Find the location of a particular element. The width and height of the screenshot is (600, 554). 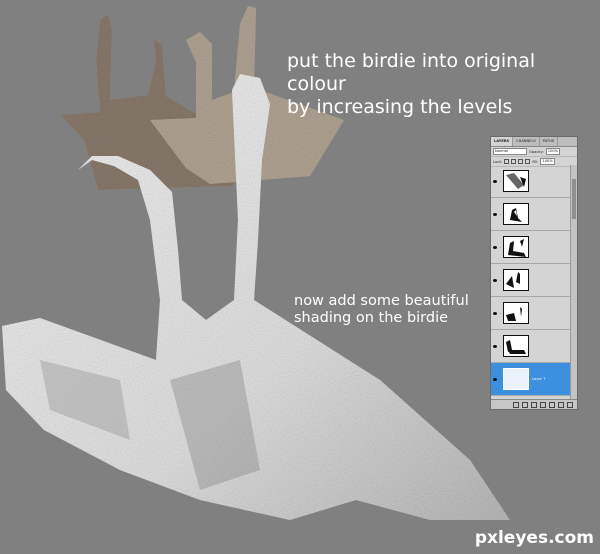

delete-layer-icon is located at coordinates (570, 404).